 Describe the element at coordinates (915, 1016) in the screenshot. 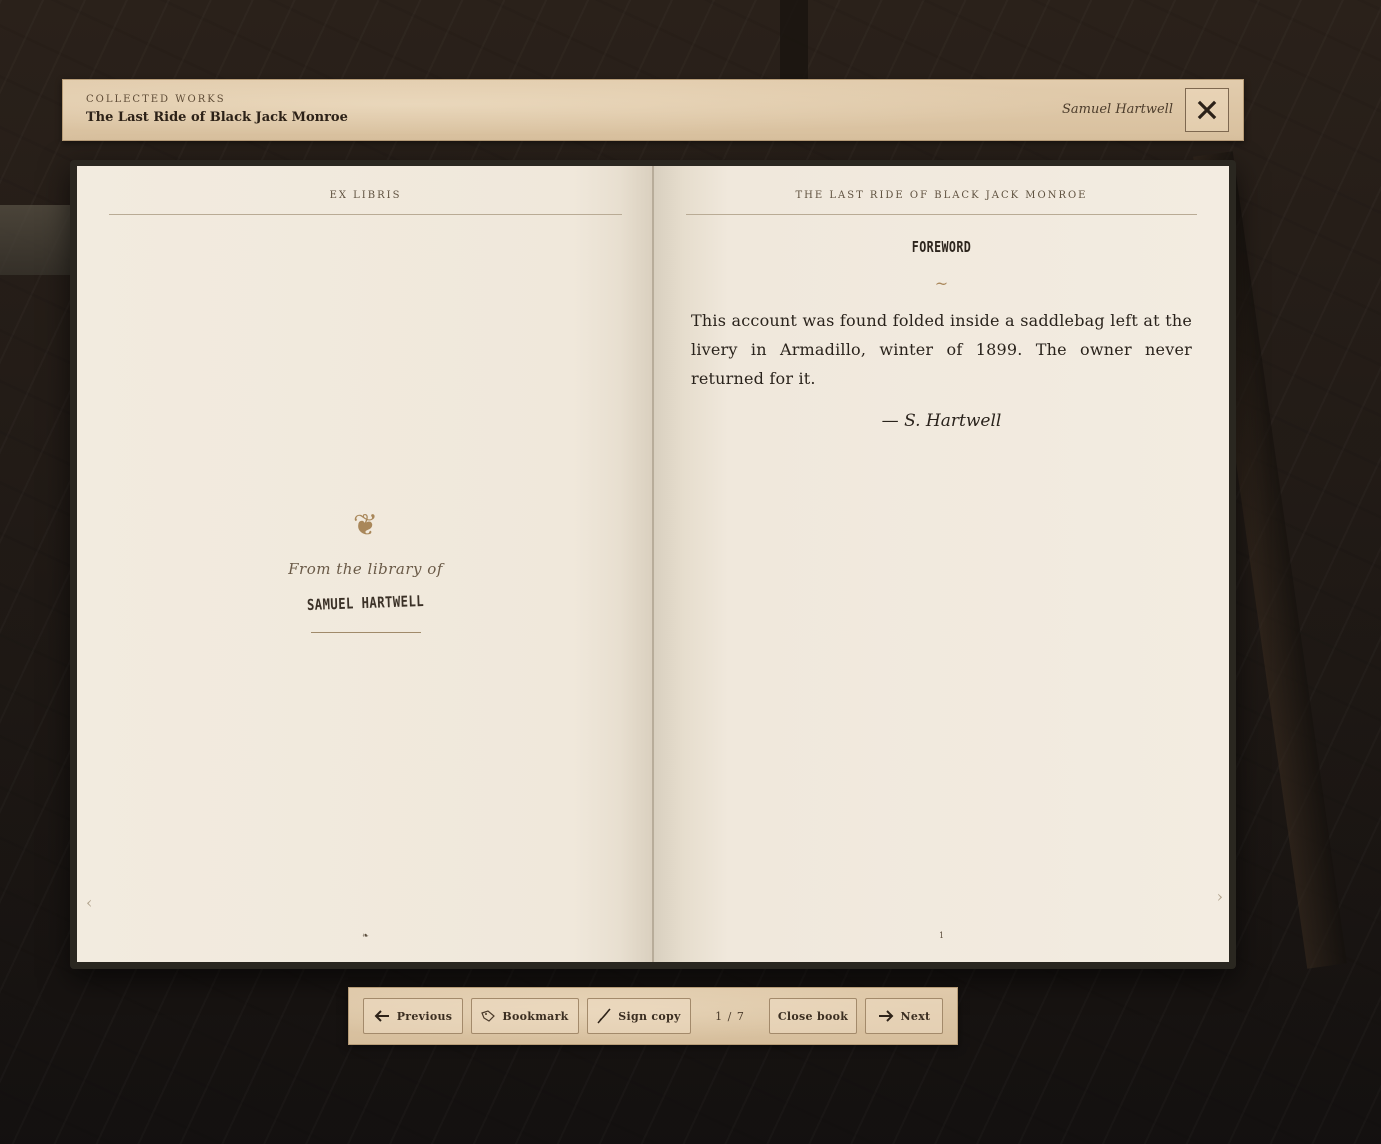

I see `next-label: Next` at that location.